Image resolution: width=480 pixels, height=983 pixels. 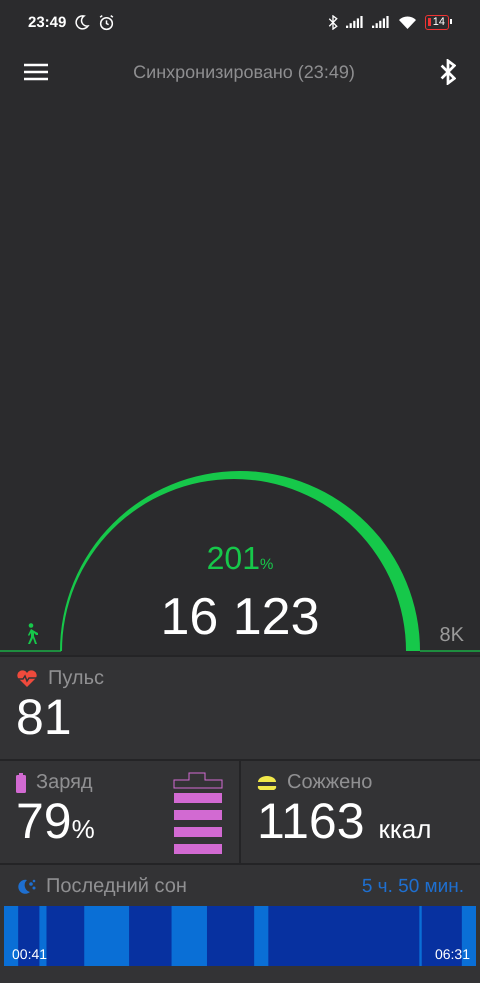 I want to click on battery-icon, so click(x=21, y=782).